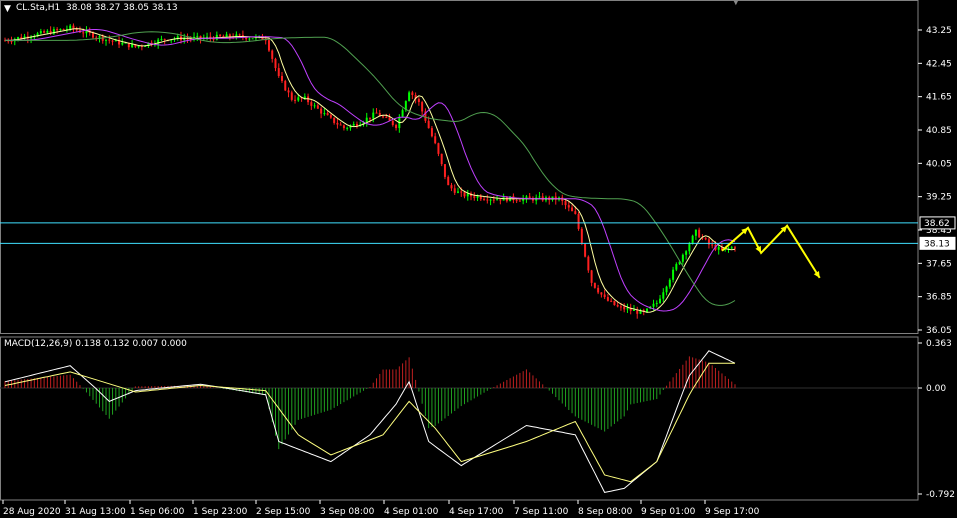 The height and width of the screenshot is (518, 957). Describe the element at coordinates (347, 512) in the screenshot. I see `x-tick-label: 3 Sep 08:00` at that location.